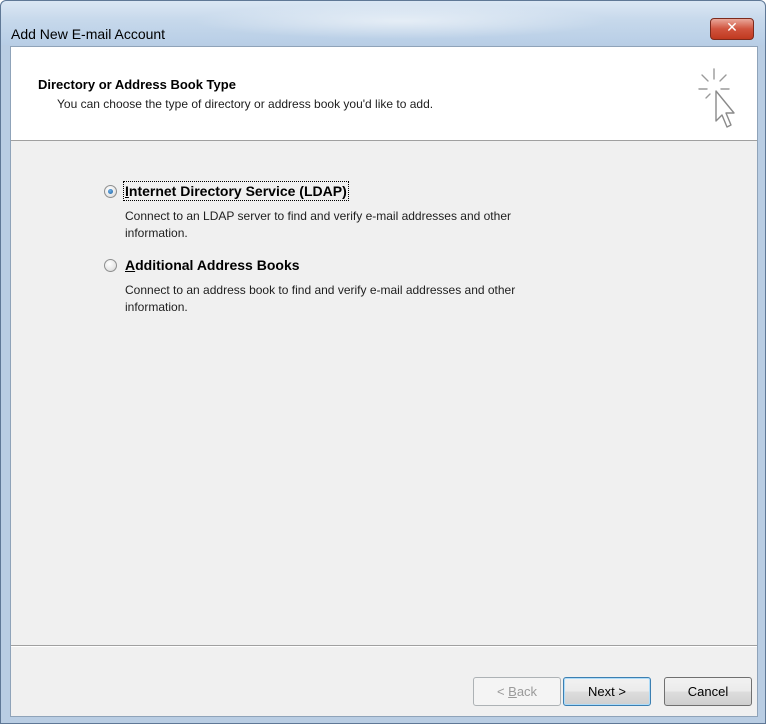 The height and width of the screenshot is (724, 766). I want to click on option-address-books-label-text: dditional Address Books, so click(217, 265).